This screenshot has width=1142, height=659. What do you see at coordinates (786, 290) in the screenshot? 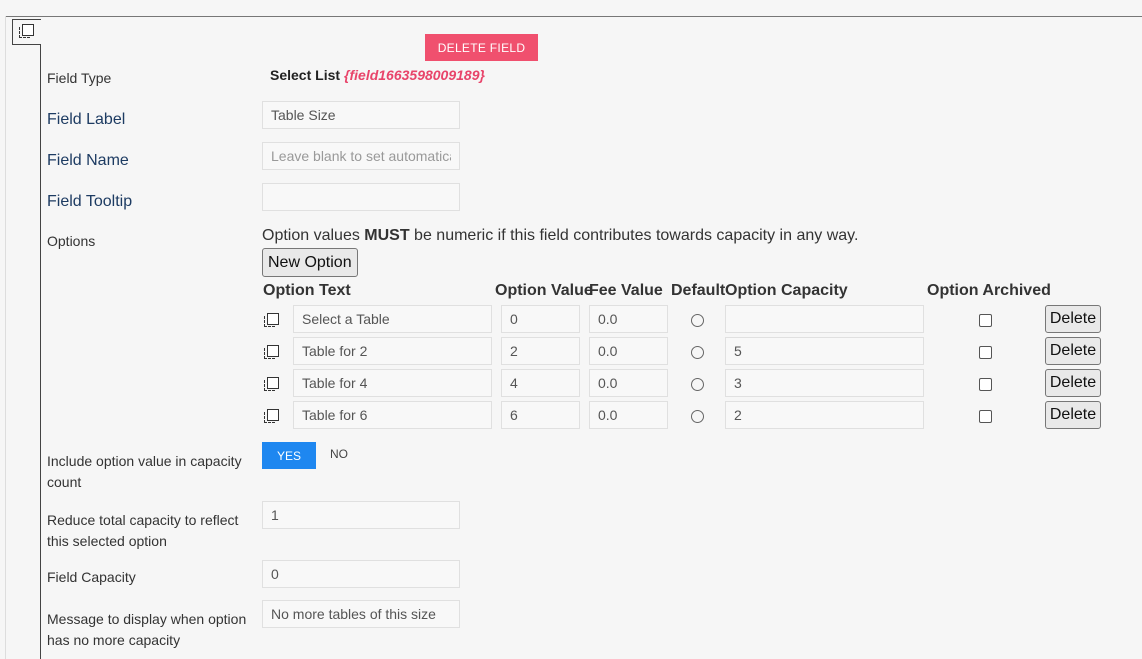
I see `header-option-capacity: Option Capacity` at bounding box center [786, 290].